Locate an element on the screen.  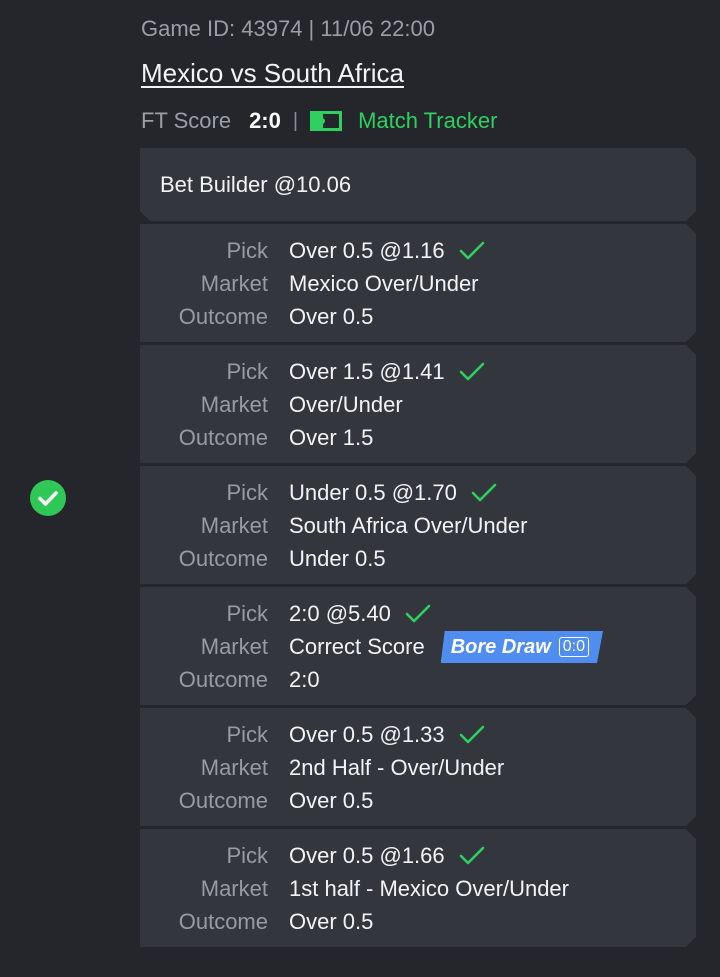
market-row: Market Mexico Over/Under is located at coordinates (309, 284).